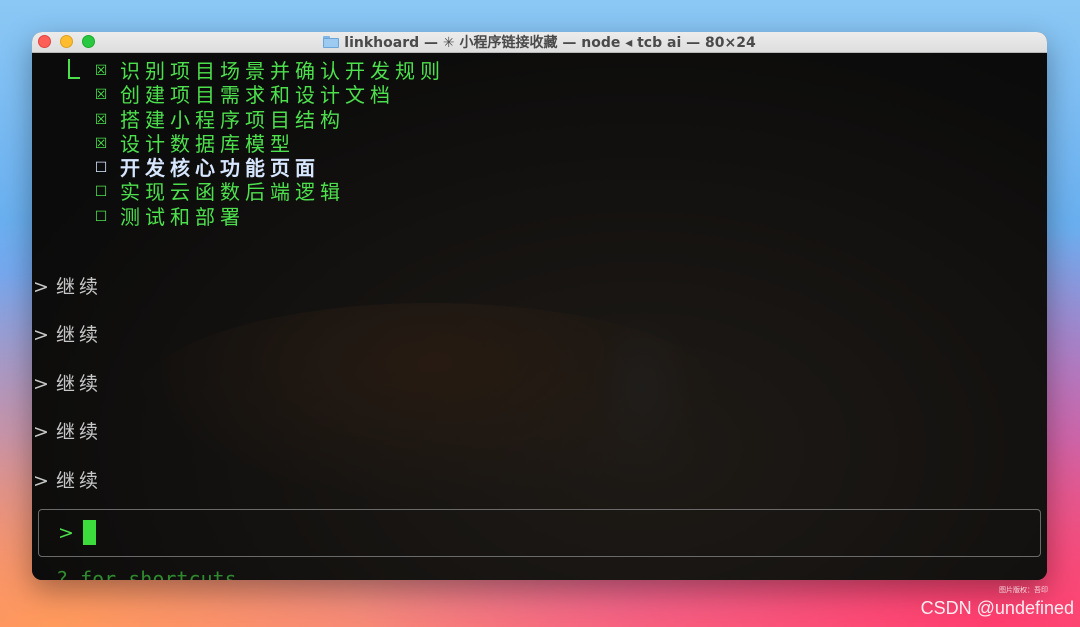 This screenshot has width=1080, height=627. I want to click on csdn-watermark: CSDN @undefined, so click(997, 608).